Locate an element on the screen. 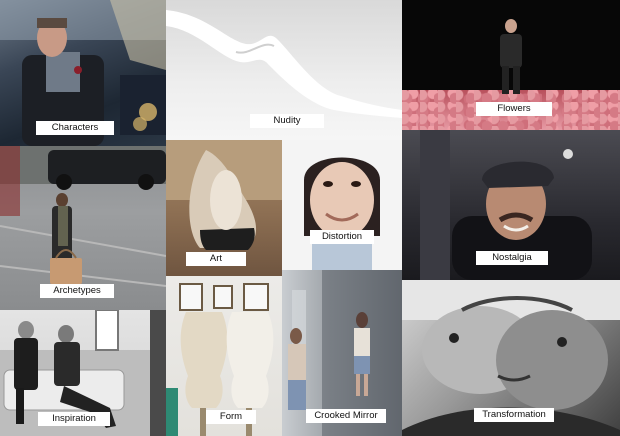 The width and height of the screenshot is (620, 436). tile-art: Art is located at coordinates (224, 208).